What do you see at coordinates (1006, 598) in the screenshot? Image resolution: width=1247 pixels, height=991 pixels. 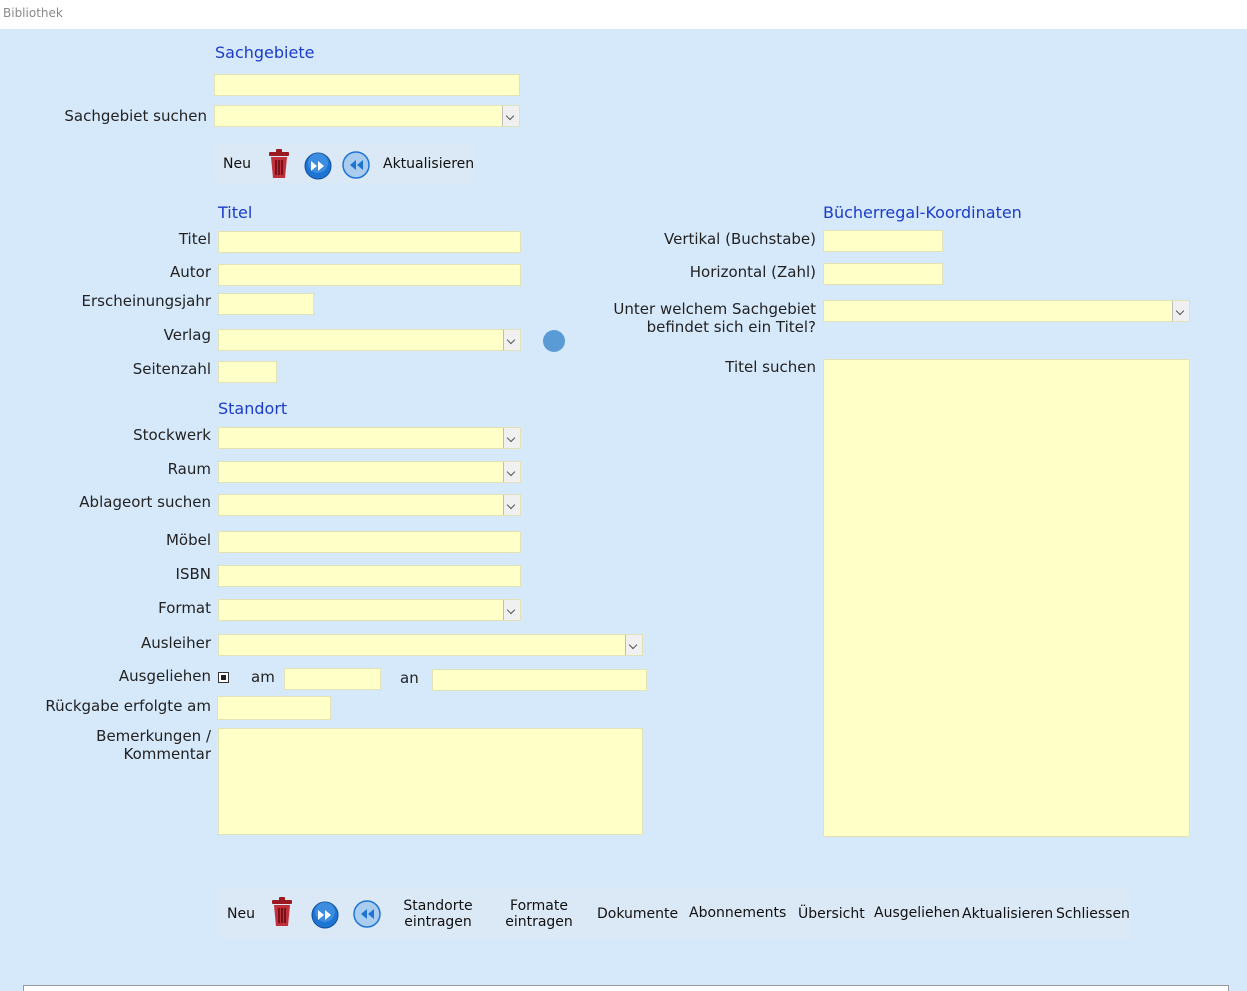 I see `titel-suchen-list` at bounding box center [1006, 598].